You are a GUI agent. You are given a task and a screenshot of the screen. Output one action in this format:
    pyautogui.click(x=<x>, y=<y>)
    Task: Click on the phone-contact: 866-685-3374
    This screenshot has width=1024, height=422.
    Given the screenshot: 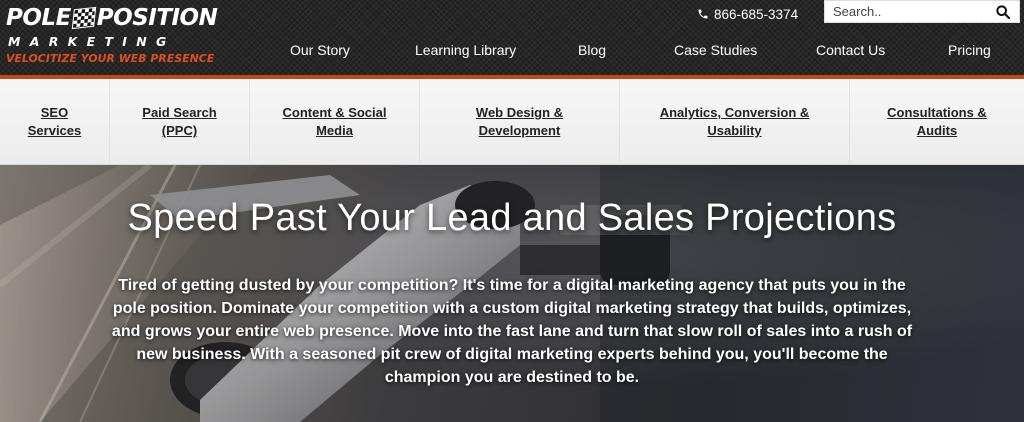 What is the action you would take?
    pyautogui.click(x=747, y=14)
    